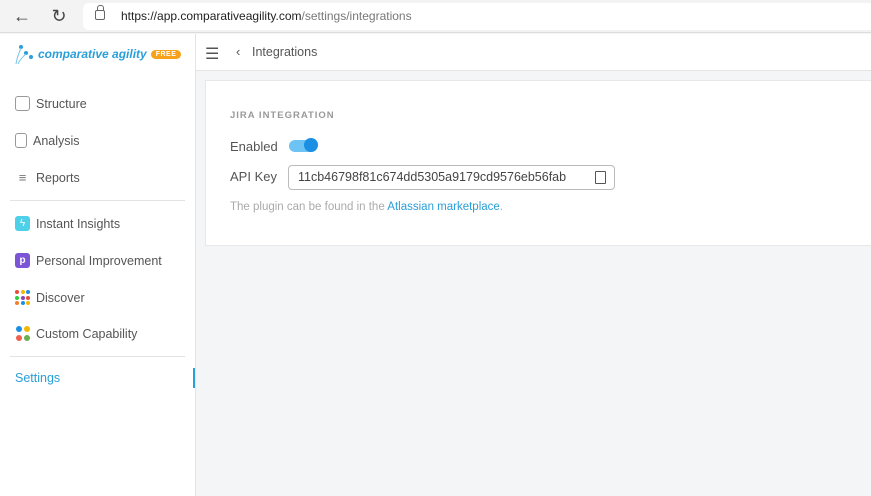 This screenshot has height=496, width=871. I want to click on sidebar-item-label: Reports, so click(58, 177).